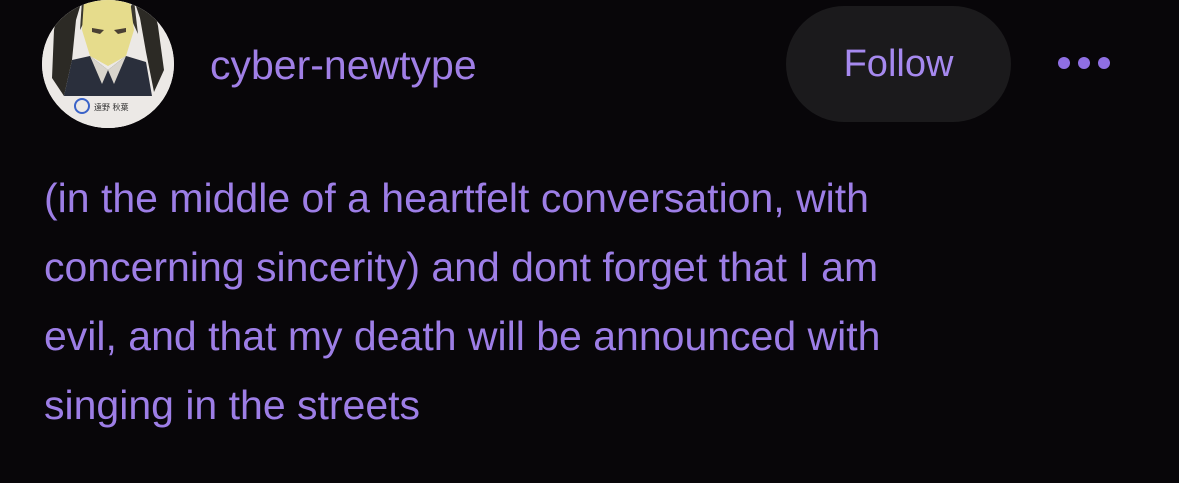 The image size is (1179, 483). What do you see at coordinates (898, 64) in the screenshot?
I see `follow-button: Follow` at bounding box center [898, 64].